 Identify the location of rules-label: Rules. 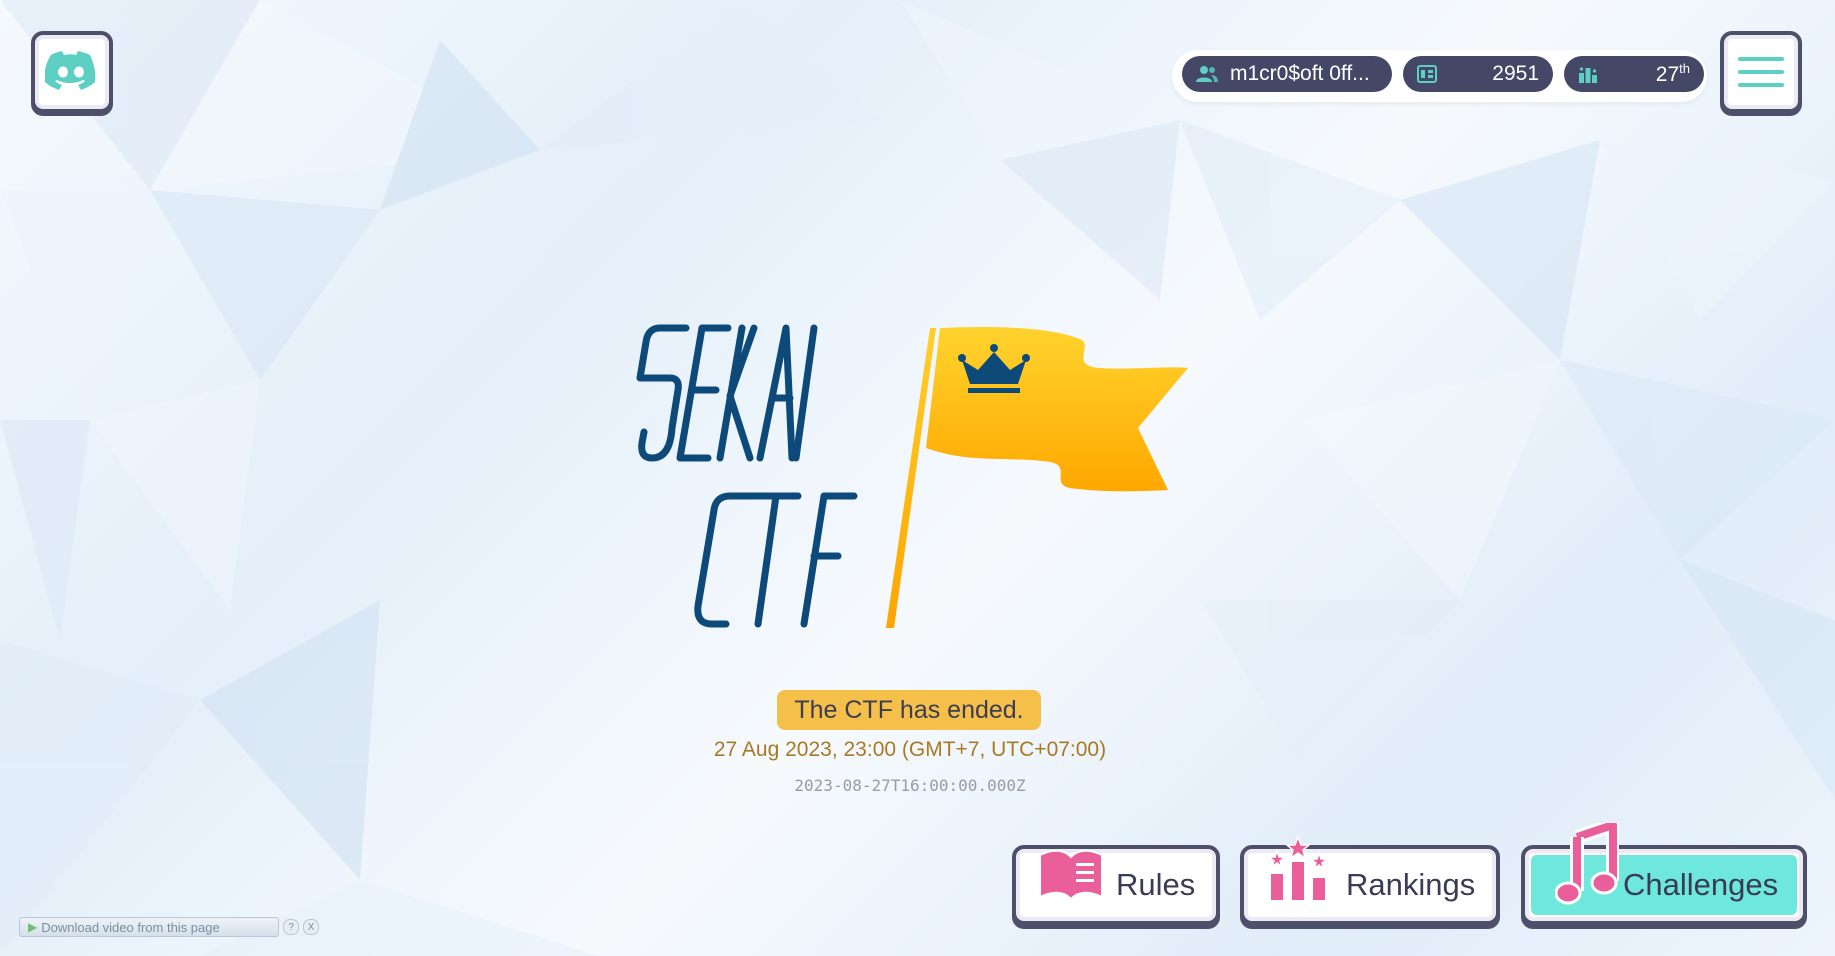
(1156, 884).